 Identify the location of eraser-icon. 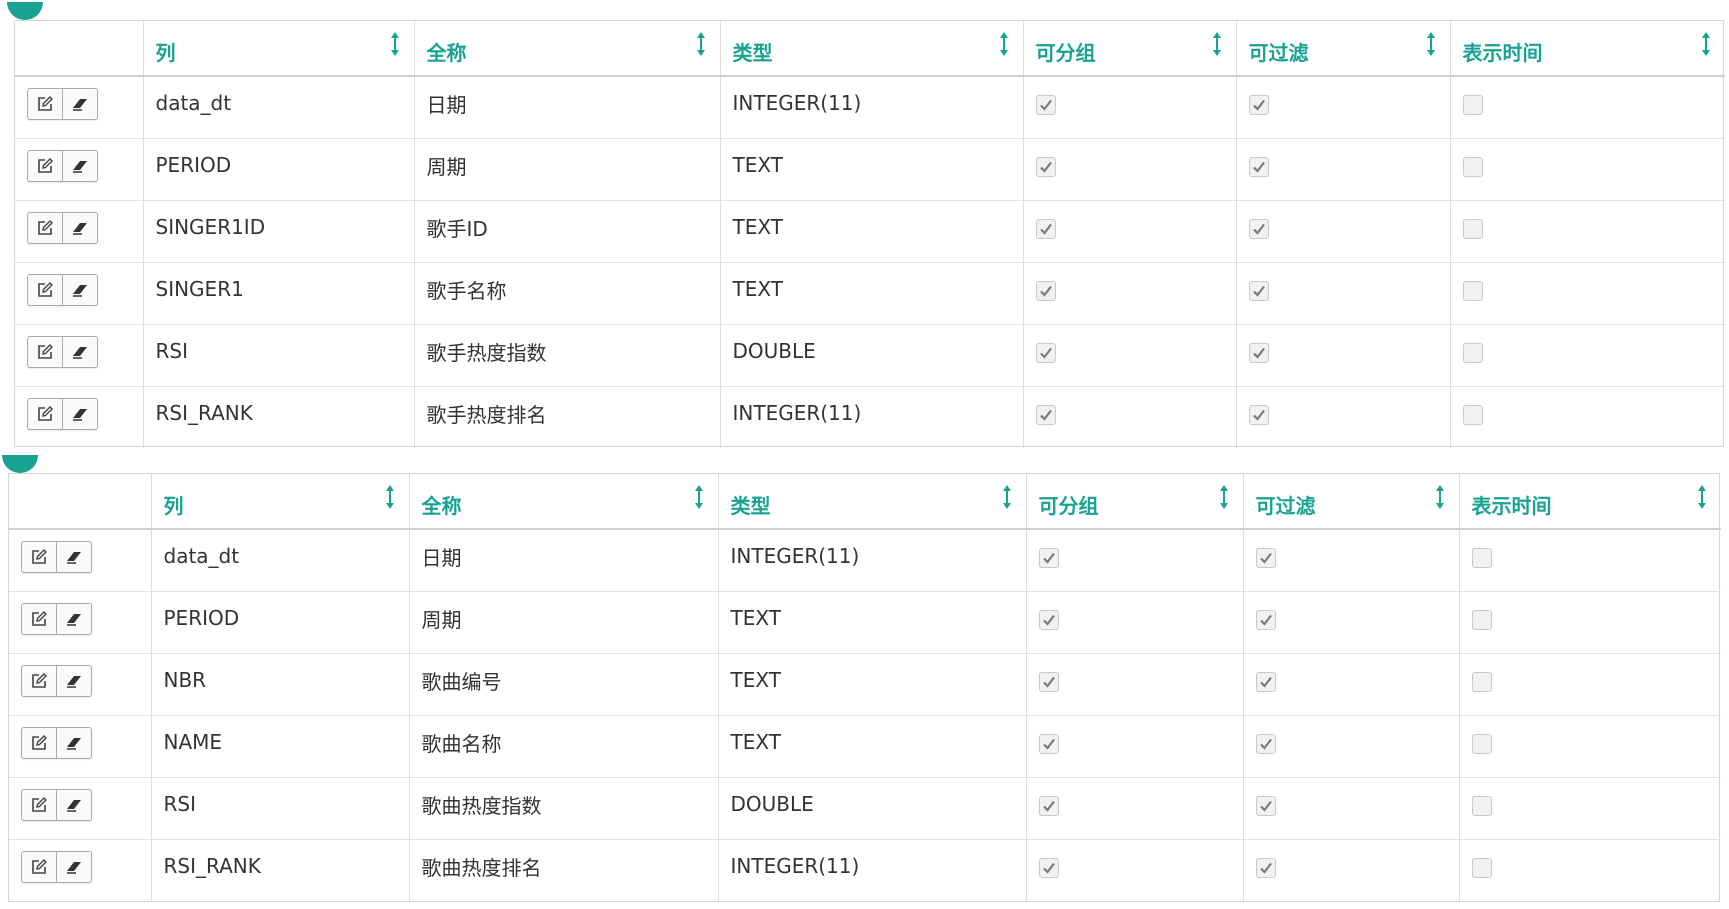
(80, 353).